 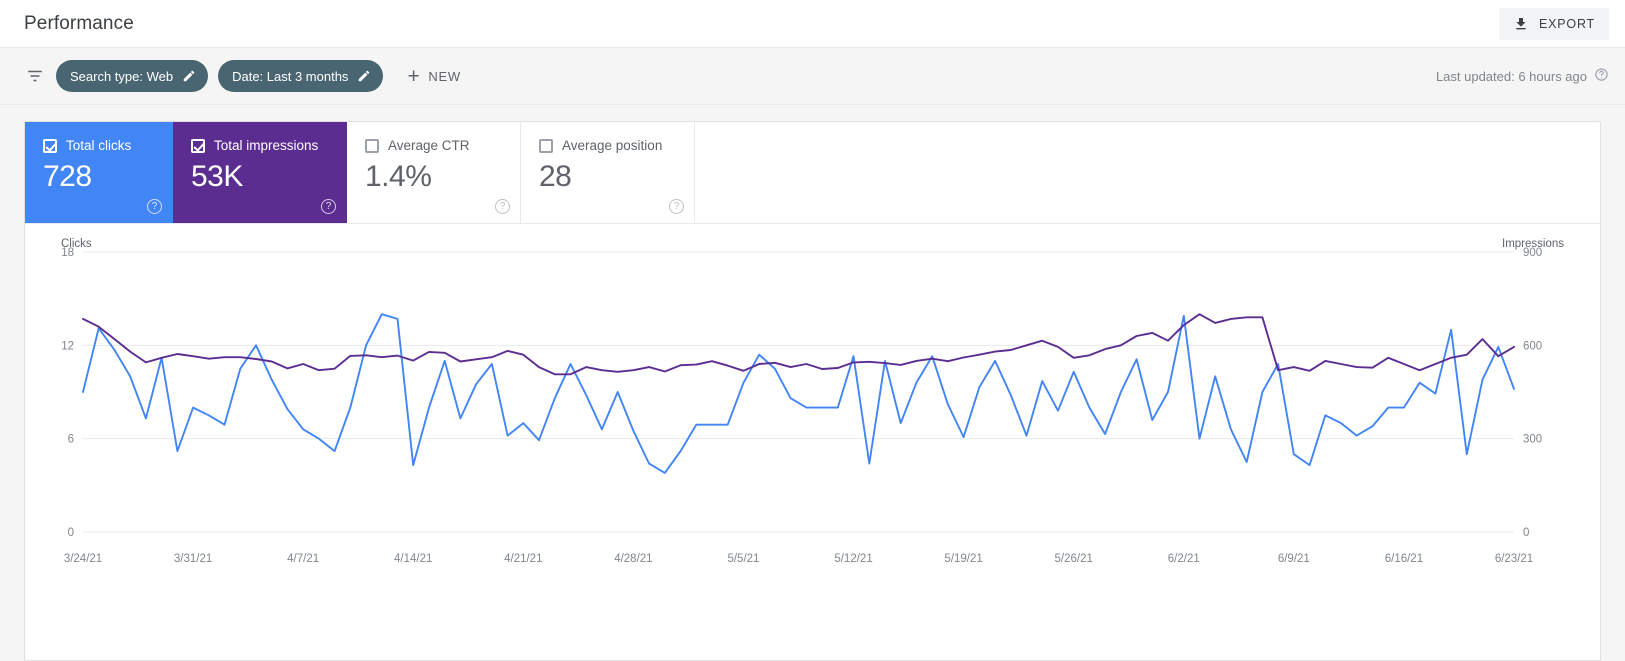 I want to click on metric-card-total-clicks: Total clicks 728 ?, so click(x=99, y=172).